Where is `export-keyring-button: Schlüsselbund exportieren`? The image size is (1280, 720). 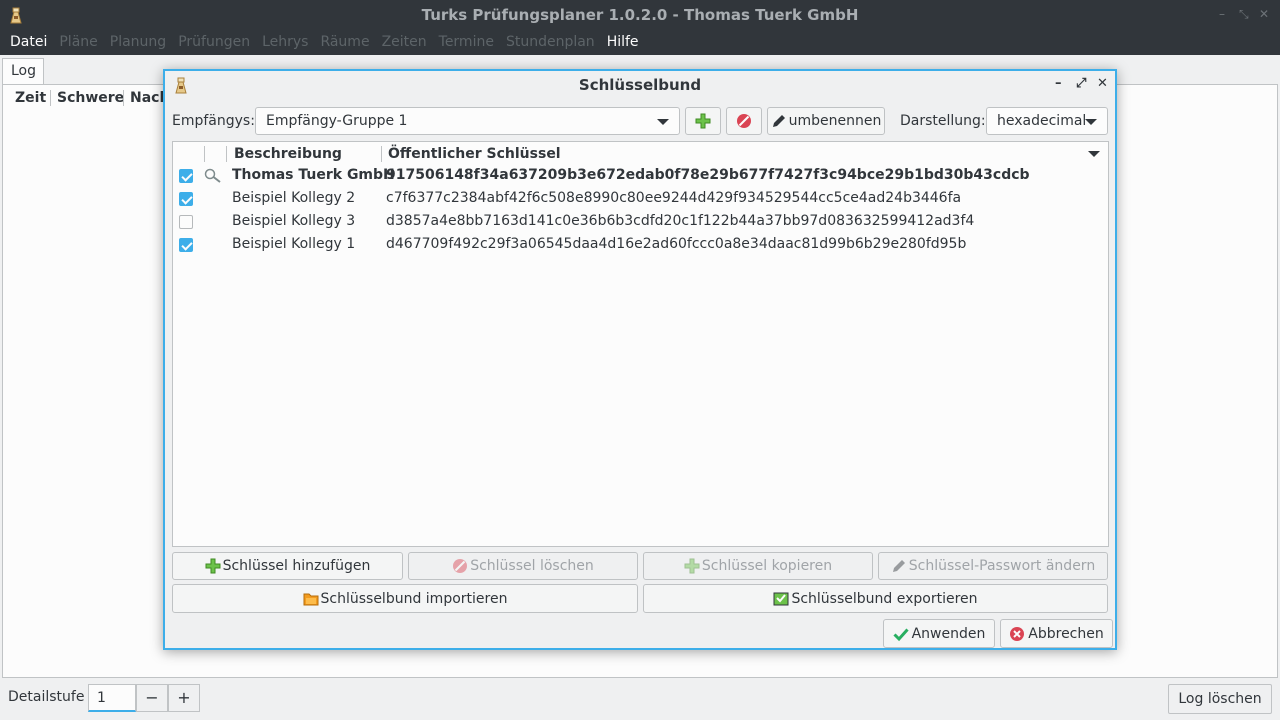
export-keyring-button: Schlüsselbund exportieren is located at coordinates (875, 598).